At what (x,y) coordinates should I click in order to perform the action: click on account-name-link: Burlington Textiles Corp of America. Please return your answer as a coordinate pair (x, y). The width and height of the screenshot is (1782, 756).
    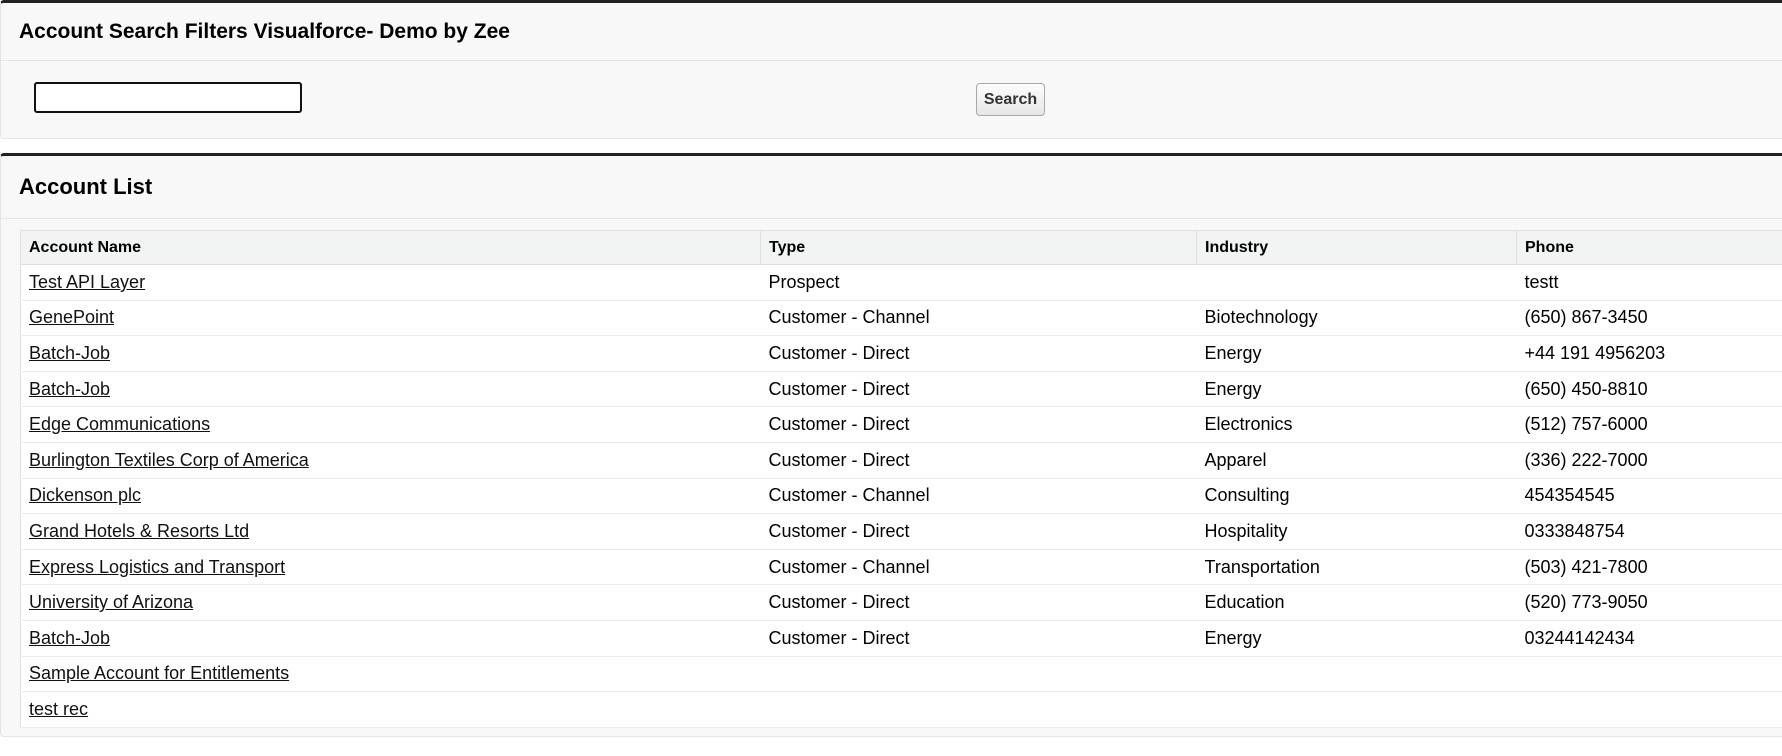
    Looking at the image, I should click on (169, 460).